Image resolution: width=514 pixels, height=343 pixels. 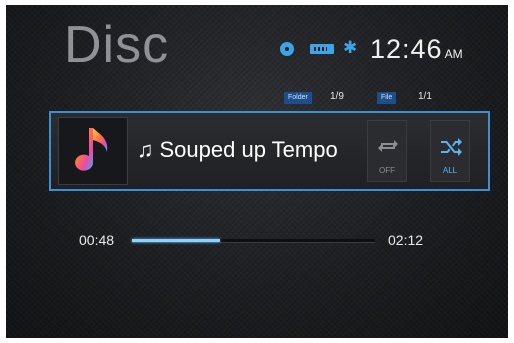 What do you see at coordinates (287, 49) in the screenshot?
I see `disc-icon` at bounding box center [287, 49].